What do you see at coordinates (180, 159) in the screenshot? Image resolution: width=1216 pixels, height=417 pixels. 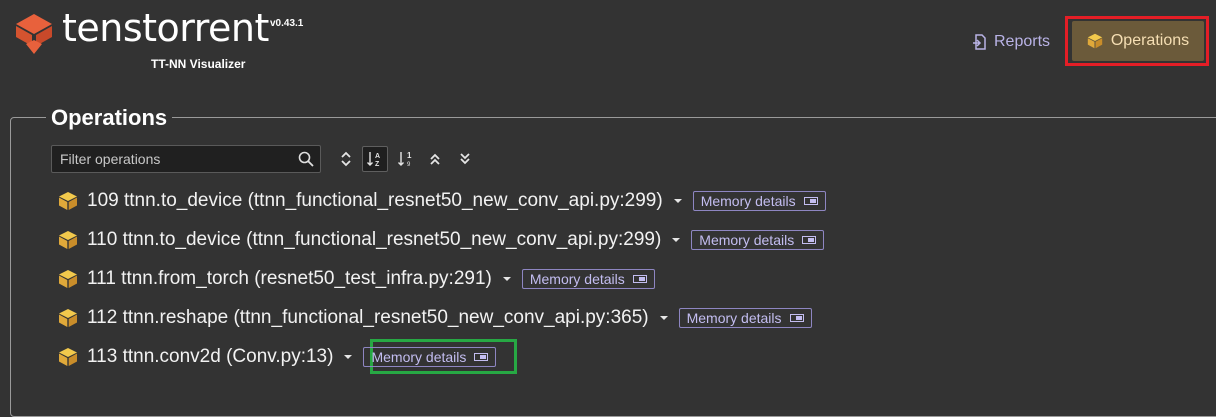 I see `filter-input` at bounding box center [180, 159].